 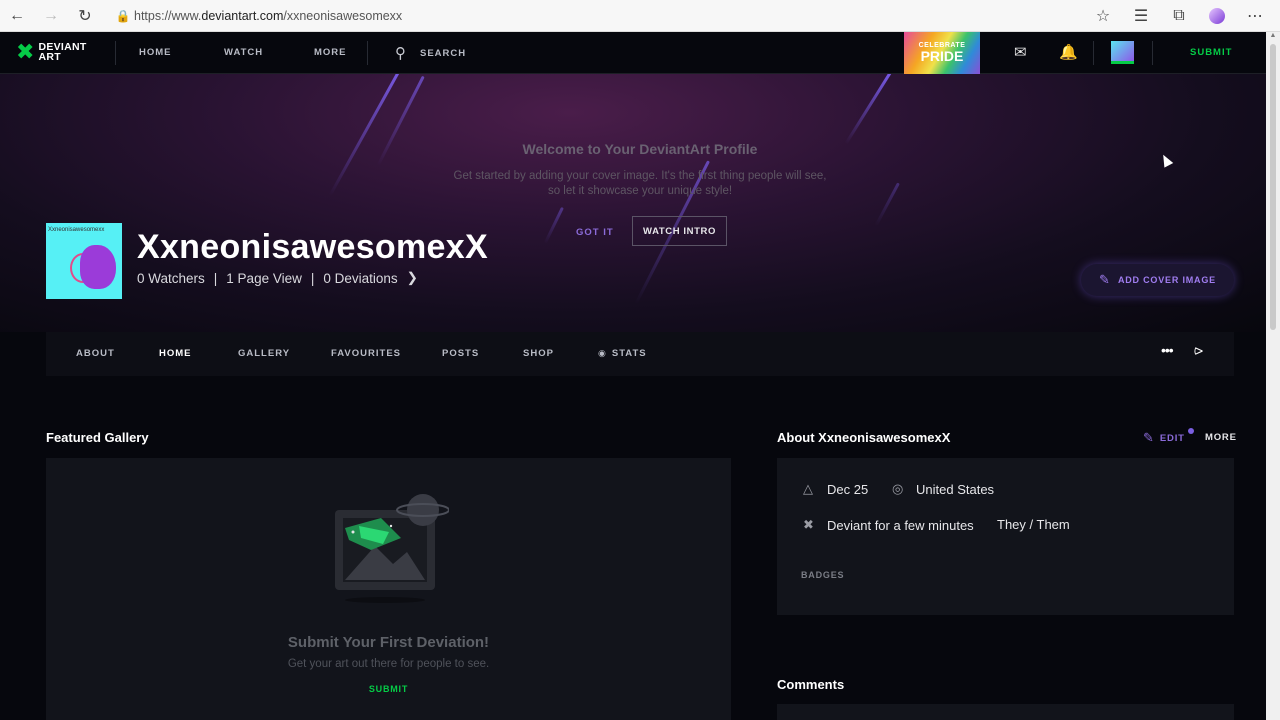 What do you see at coordinates (602, 353) in the screenshot?
I see `eye-icon: ◉` at bounding box center [602, 353].